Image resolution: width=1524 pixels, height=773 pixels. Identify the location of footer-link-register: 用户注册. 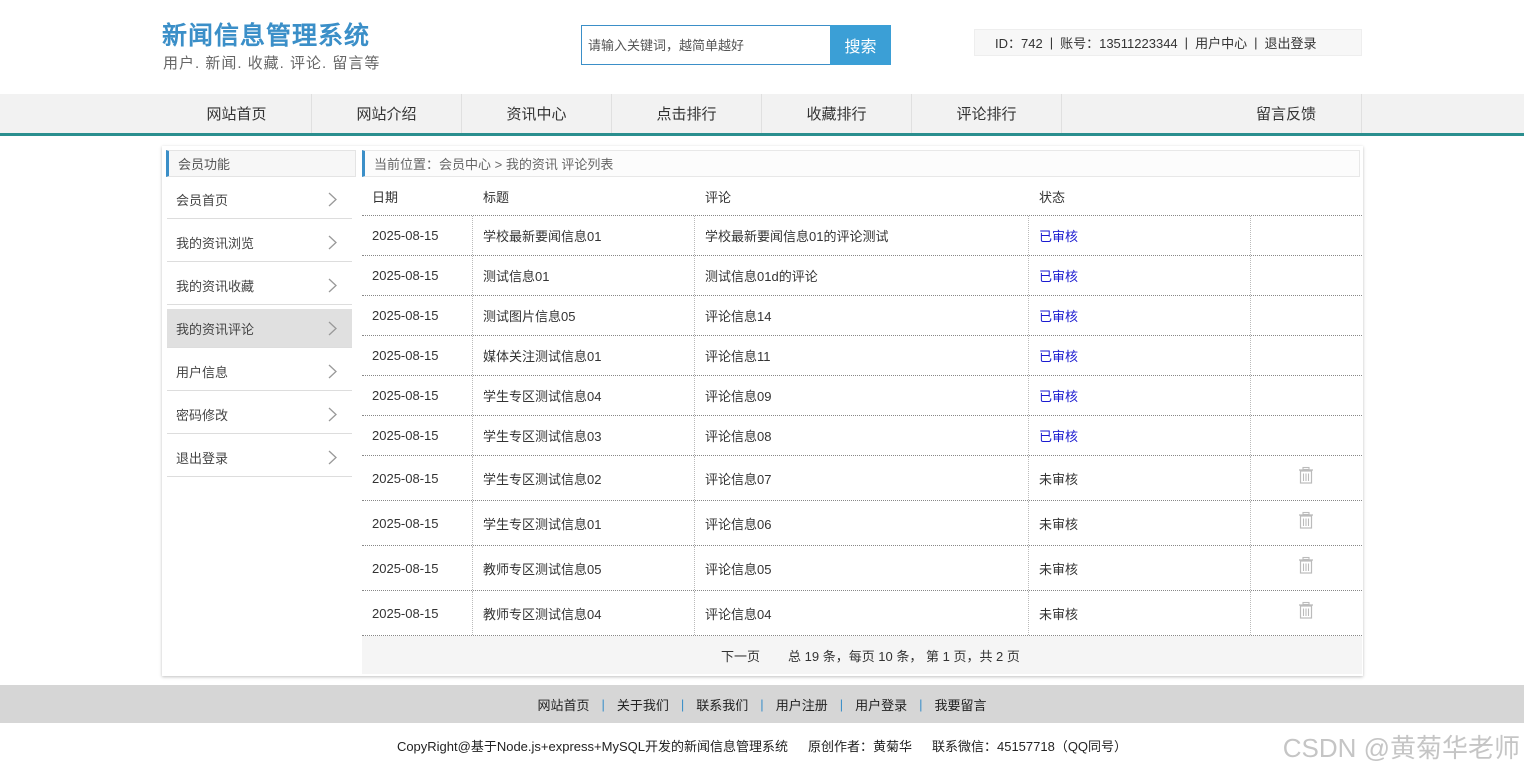
(802, 704).